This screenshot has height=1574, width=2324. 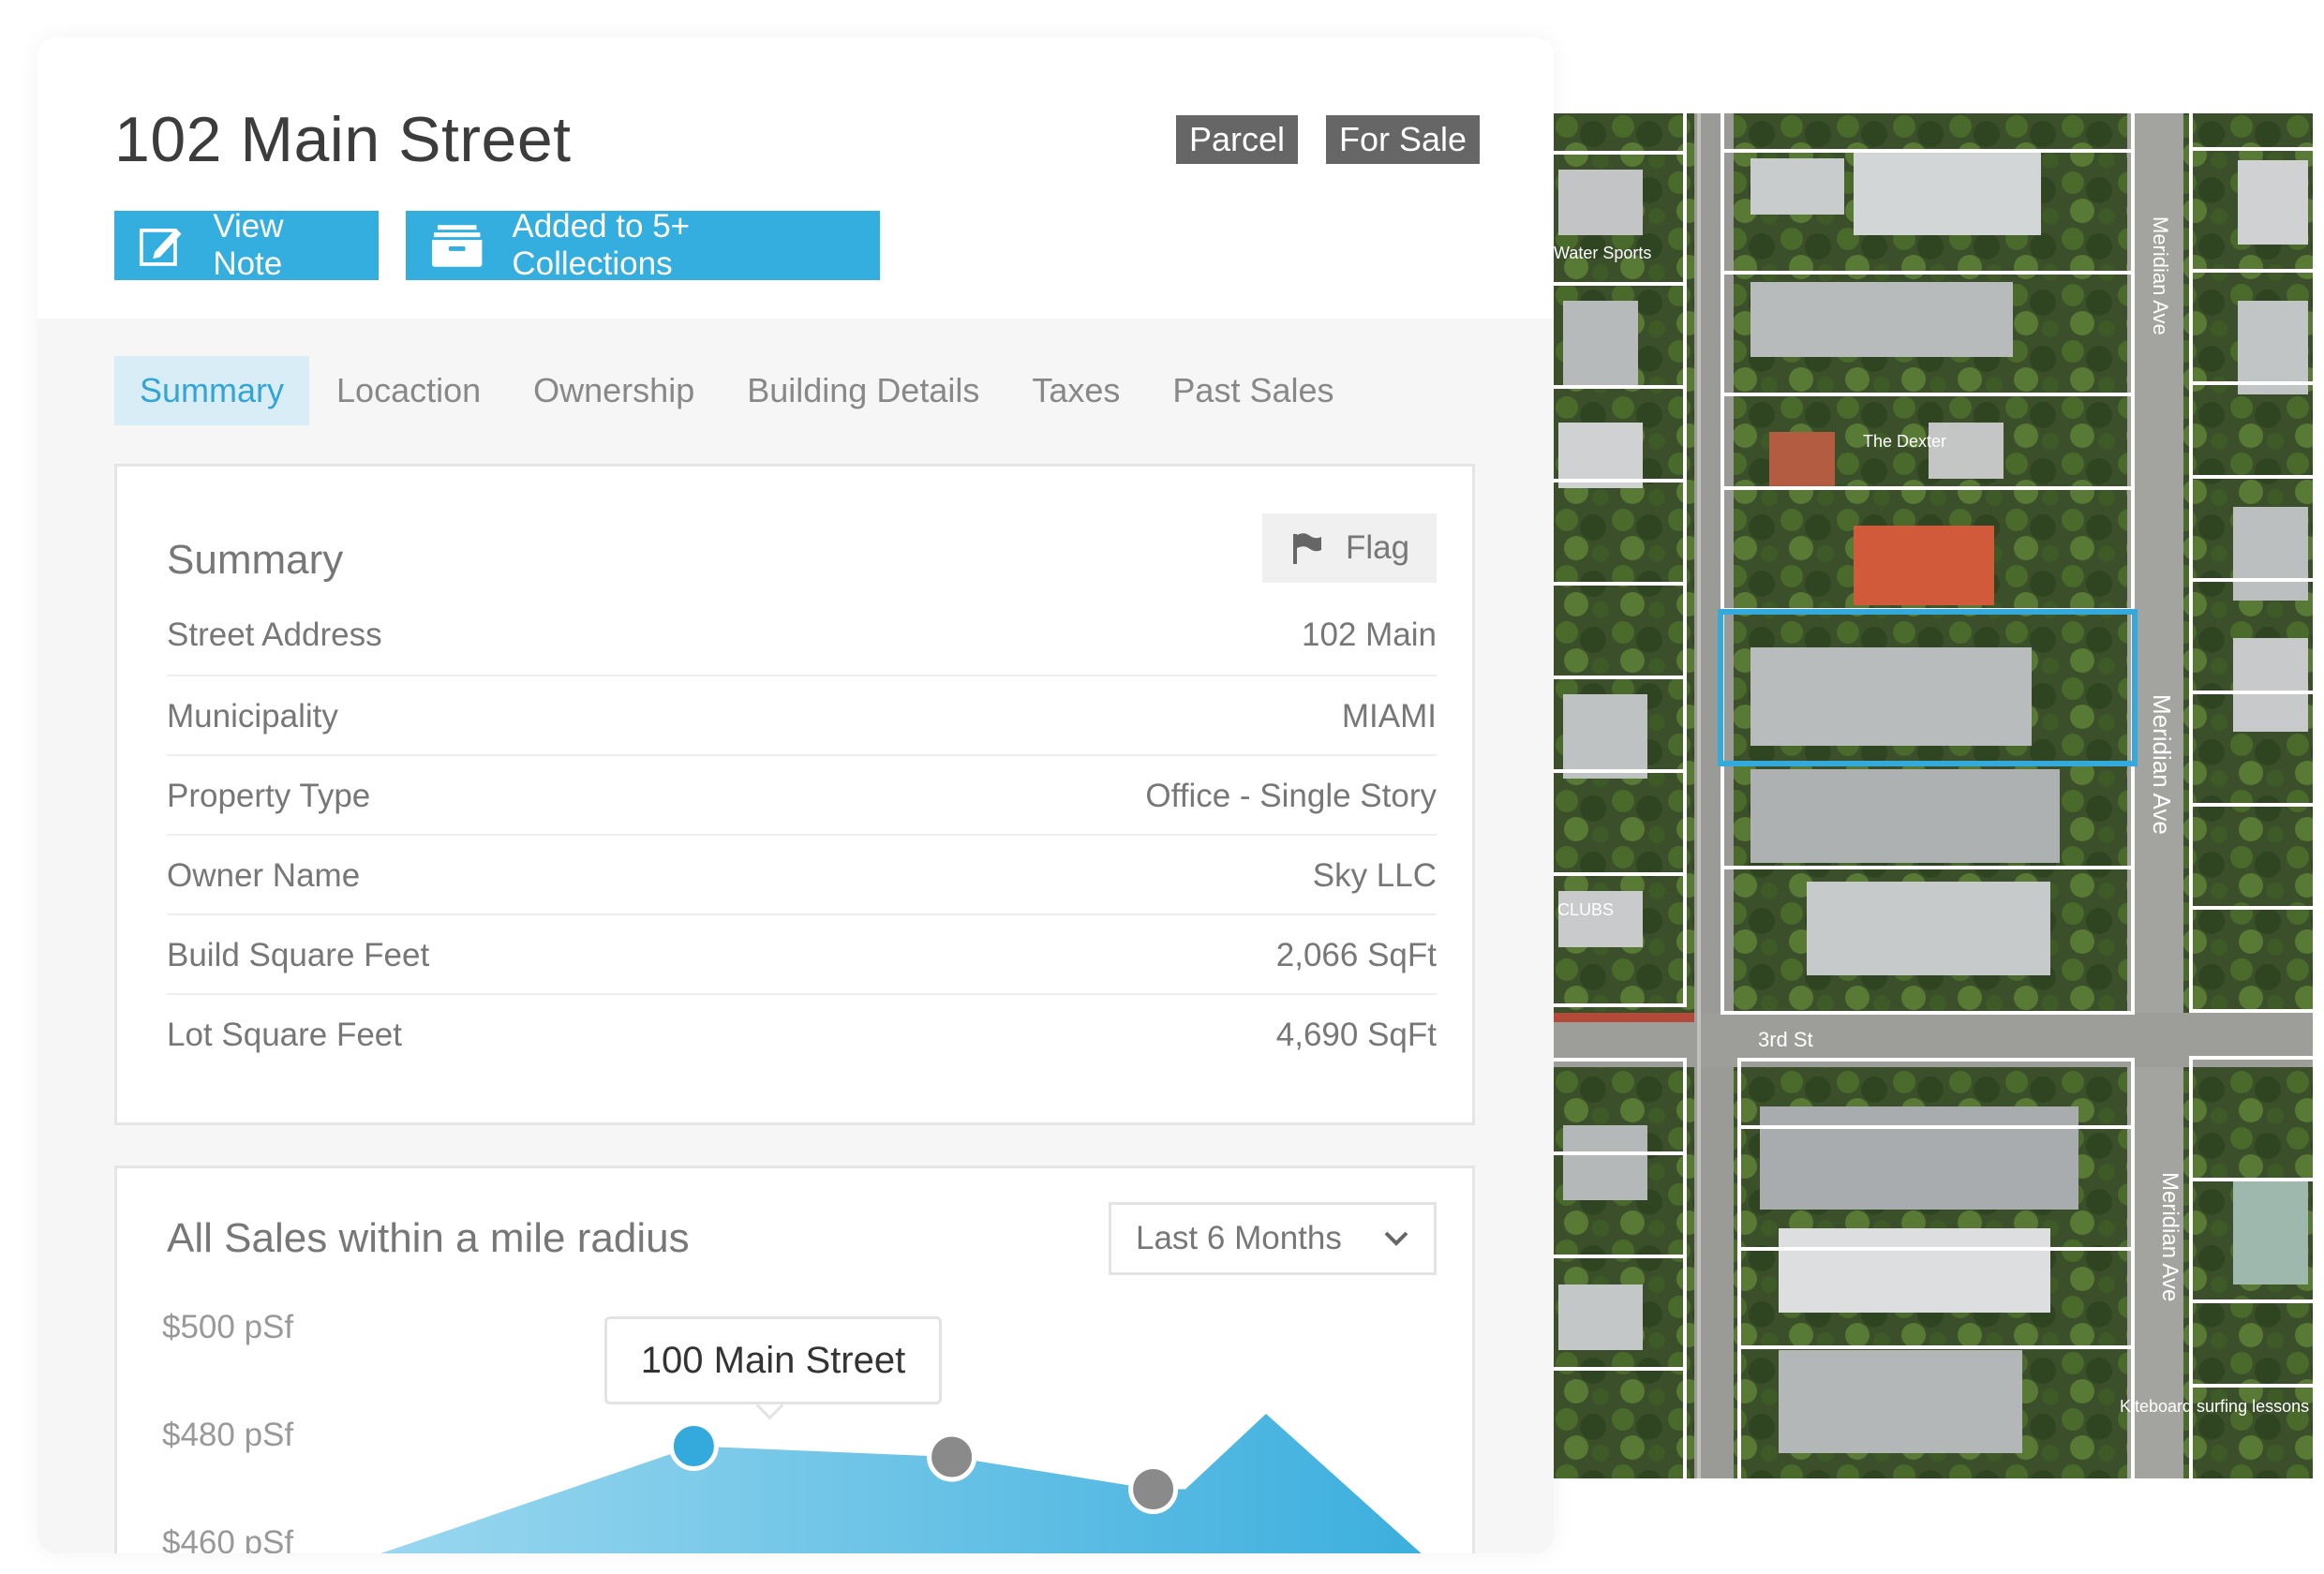 What do you see at coordinates (212, 390) in the screenshot?
I see `tab-summary: Summary` at bounding box center [212, 390].